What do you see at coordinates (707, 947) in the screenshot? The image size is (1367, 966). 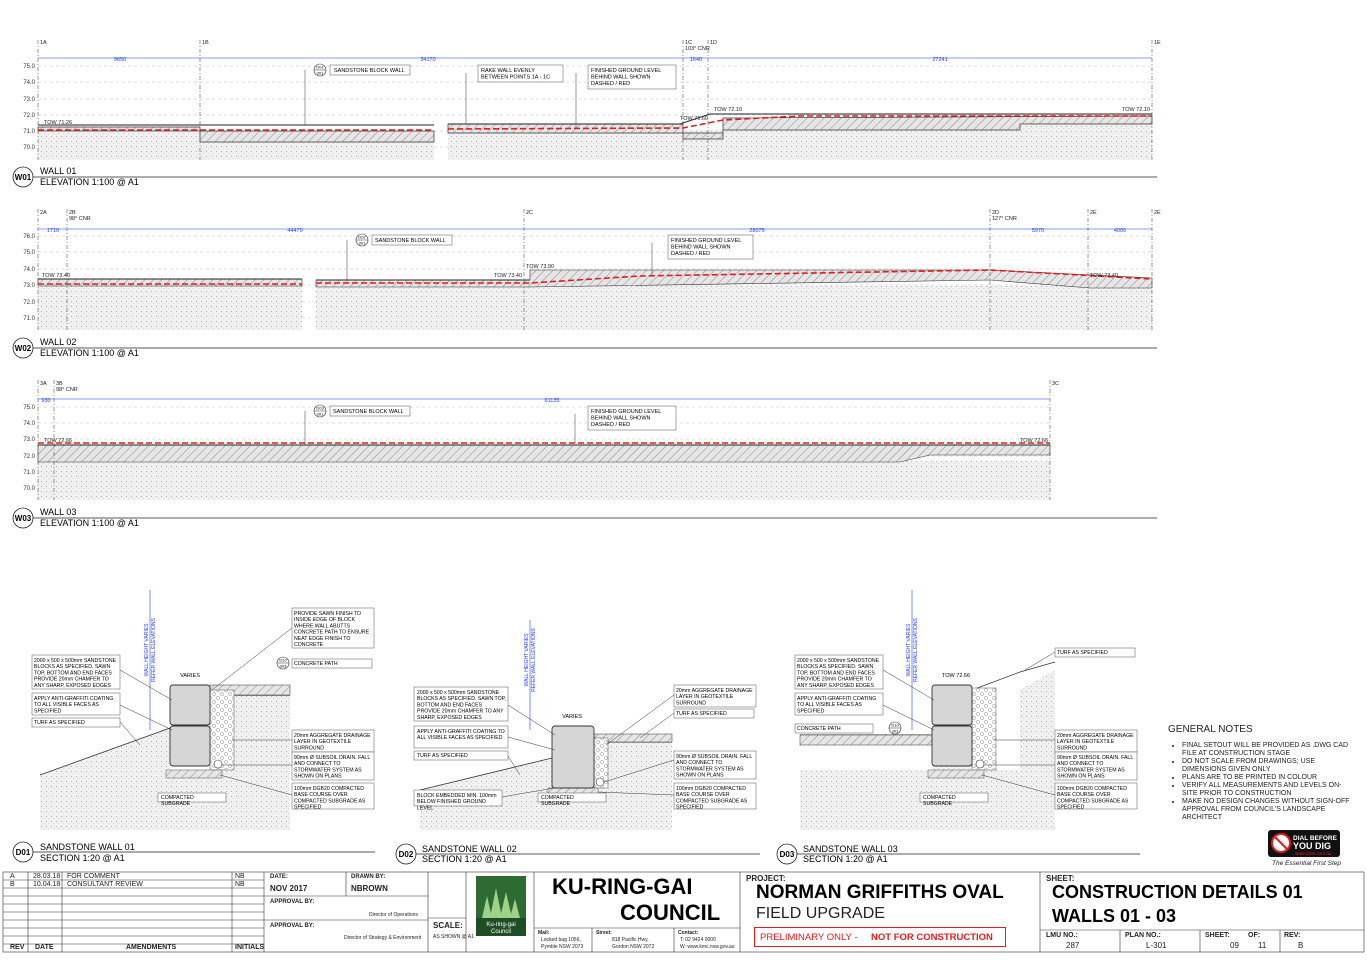 I see `contact-line: W: www.kmc.nsw.gov.au` at bounding box center [707, 947].